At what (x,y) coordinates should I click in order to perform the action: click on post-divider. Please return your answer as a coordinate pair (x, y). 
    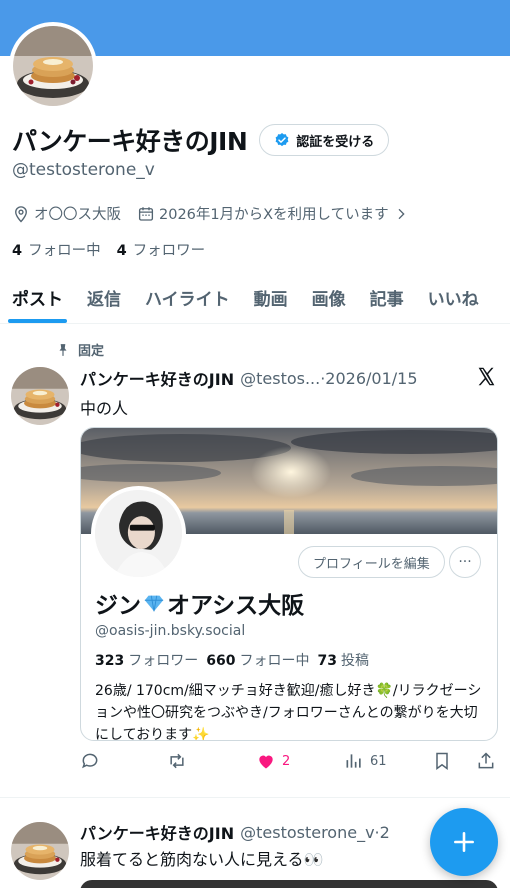
    Looking at the image, I should click on (255, 797).